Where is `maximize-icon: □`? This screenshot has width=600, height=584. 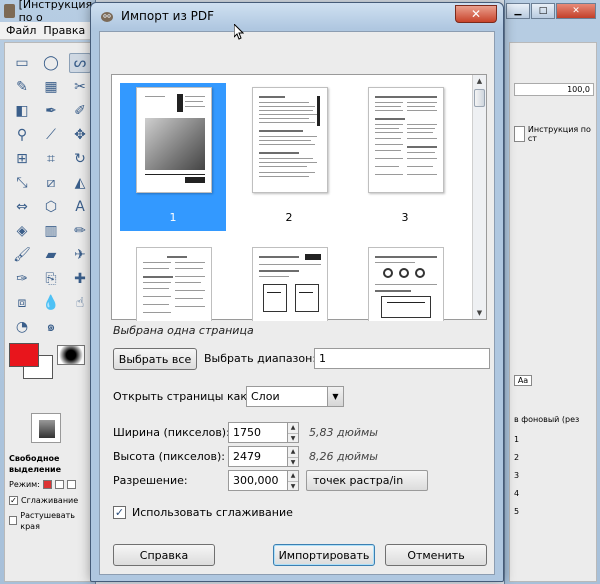 maximize-icon: □ is located at coordinates (543, 11).